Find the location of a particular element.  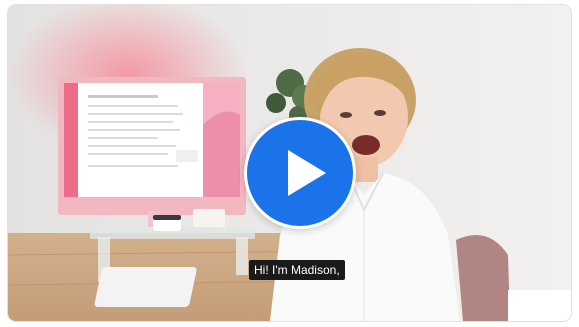

video-caption: Hi! I'm Madison, is located at coordinates (297, 270).